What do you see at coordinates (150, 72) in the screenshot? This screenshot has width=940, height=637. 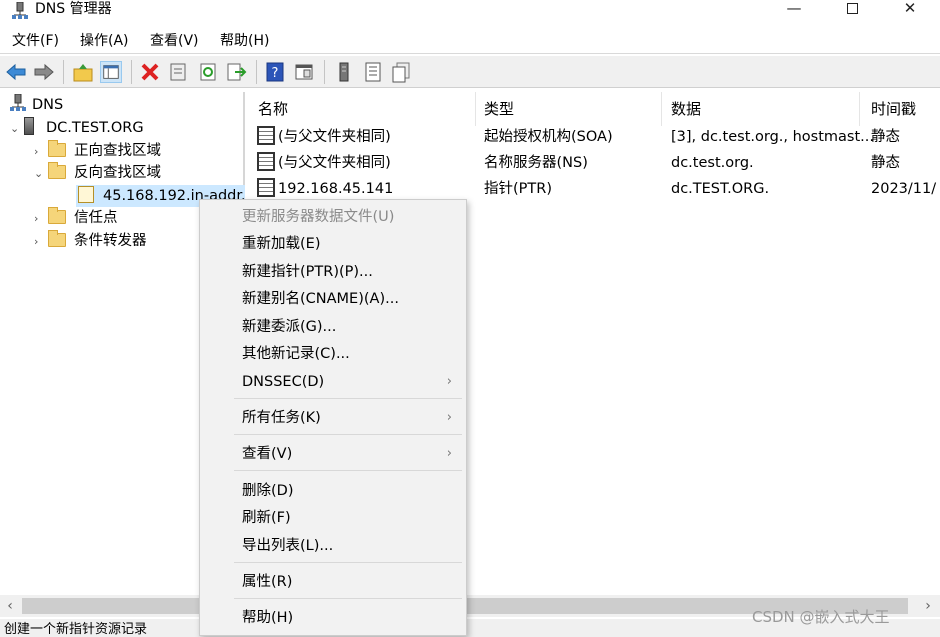 I see `delete-icon` at bounding box center [150, 72].